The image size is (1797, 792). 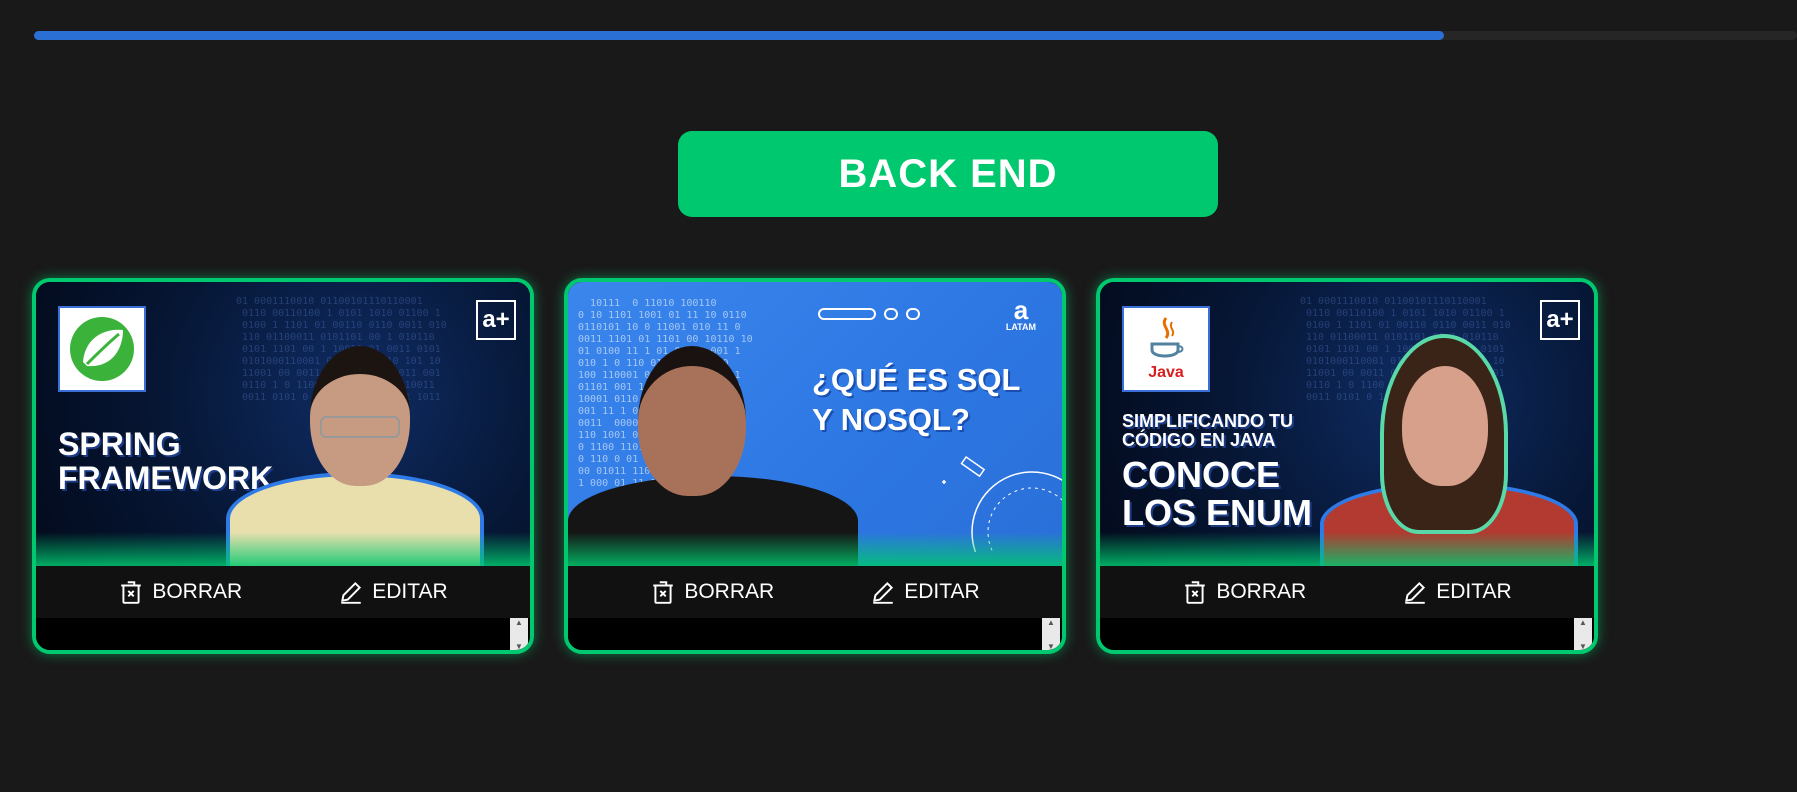 What do you see at coordinates (1020, 327) in the screenshot?
I see `latam-label: LATAM` at bounding box center [1020, 327].